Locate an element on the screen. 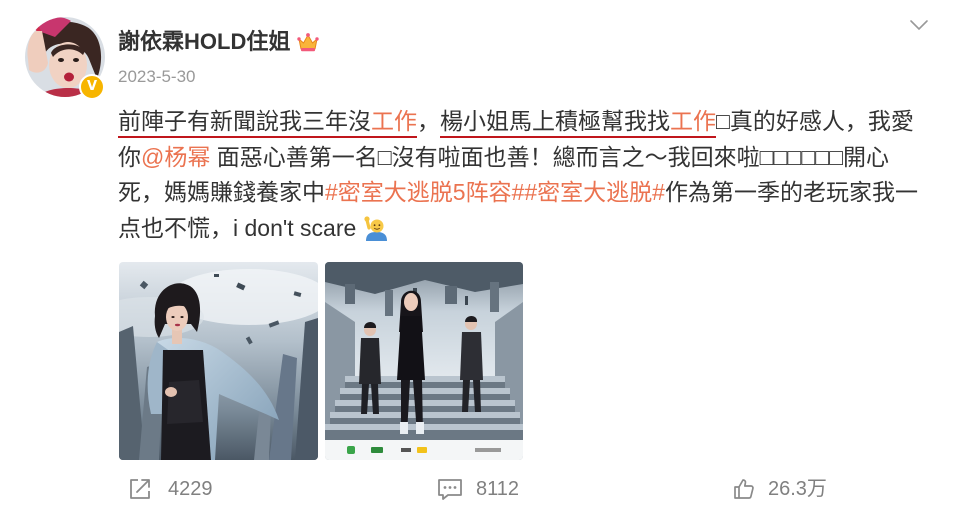 The height and width of the screenshot is (519, 957). post-text-line: 点也不慌，i don't scare is located at coordinates (529, 229).